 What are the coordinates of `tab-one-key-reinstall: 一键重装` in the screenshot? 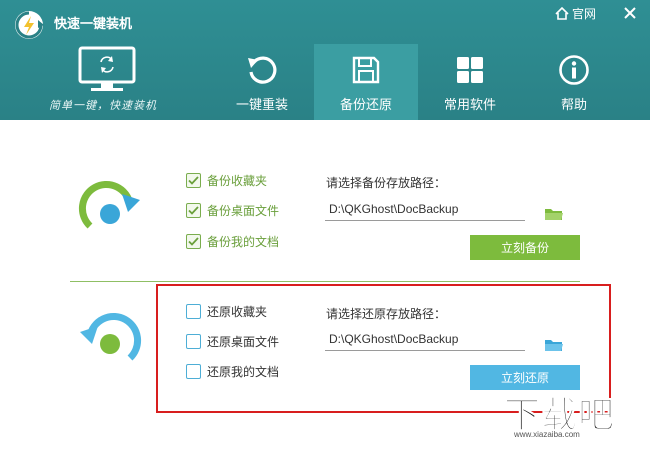 It's located at (262, 82).